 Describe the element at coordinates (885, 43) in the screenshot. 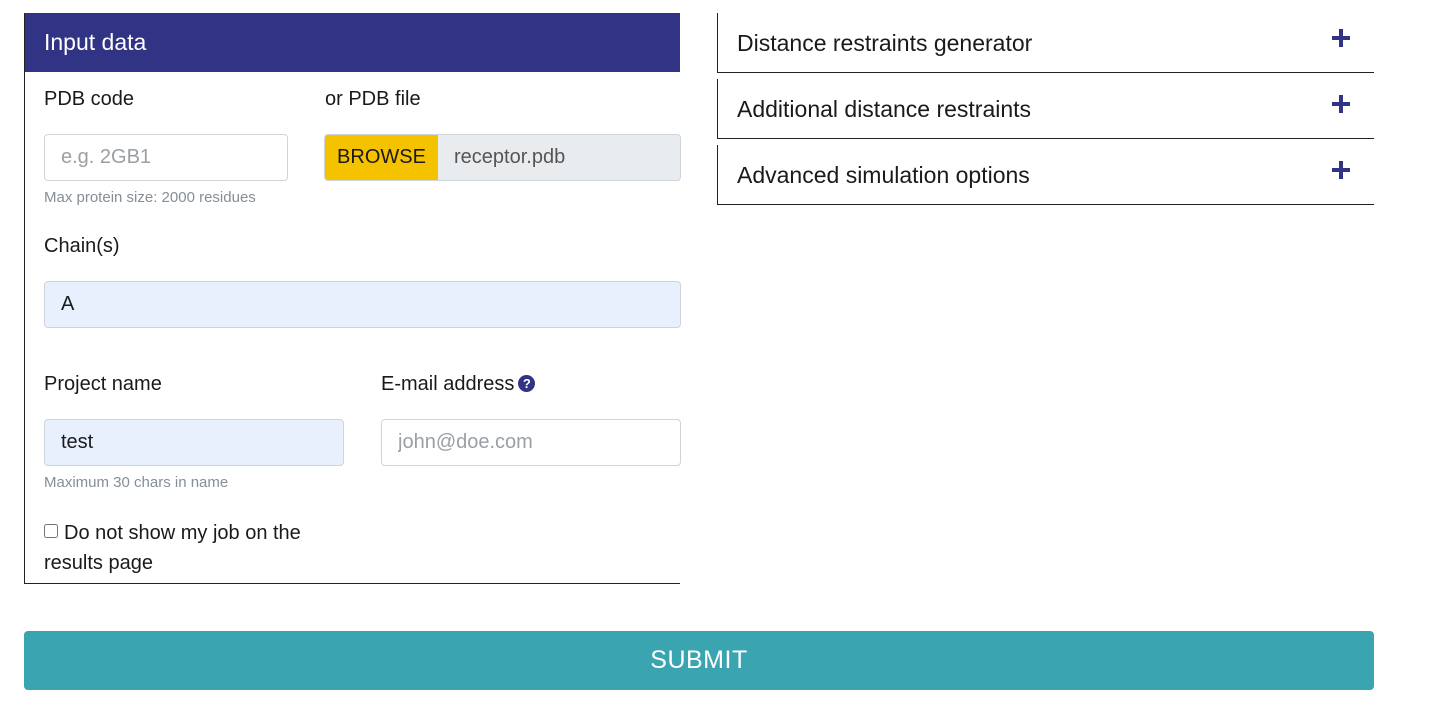

I see `accordion-title: Distance restraints generator` at that location.